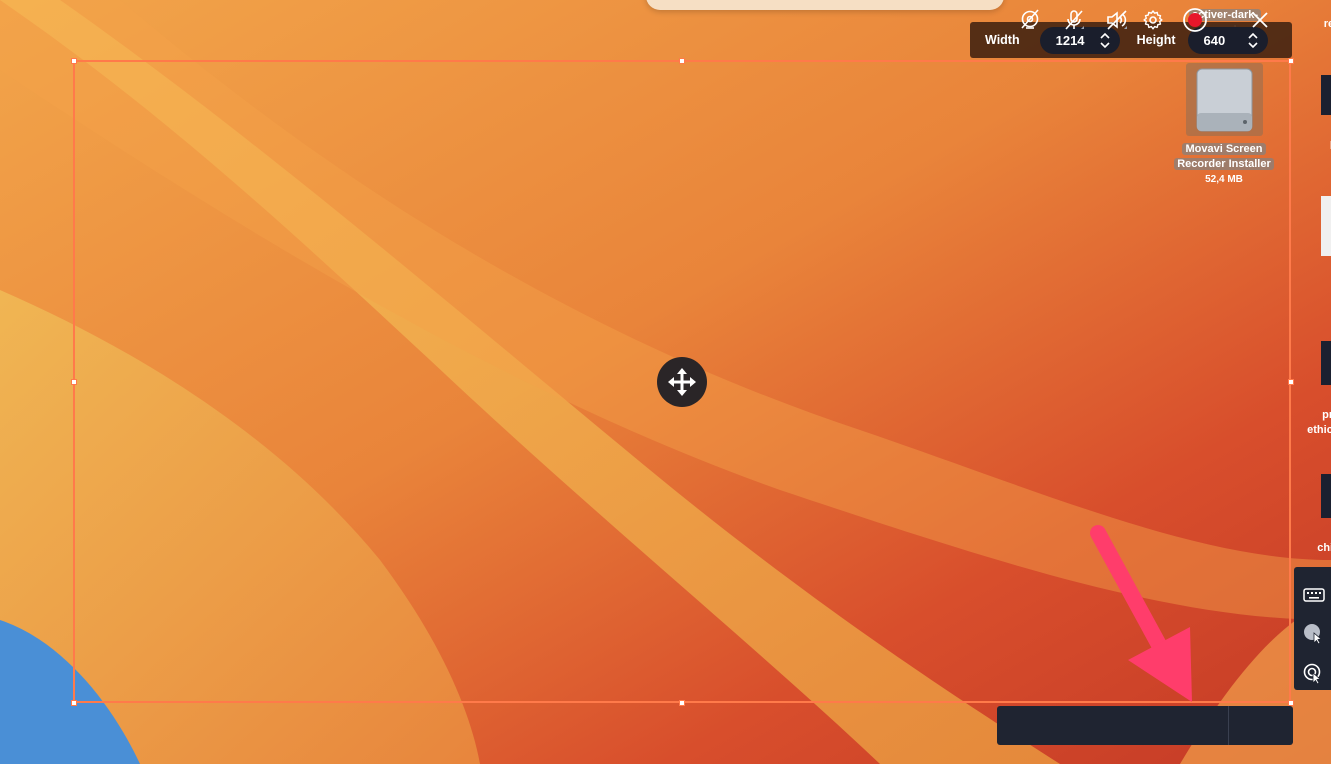 The width and height of the screenshot is (1331, 764). What do you see at coordinates (1291, 382) in the screenshot?
I see `resize-handle-right` at bounding box center [1291, 382].